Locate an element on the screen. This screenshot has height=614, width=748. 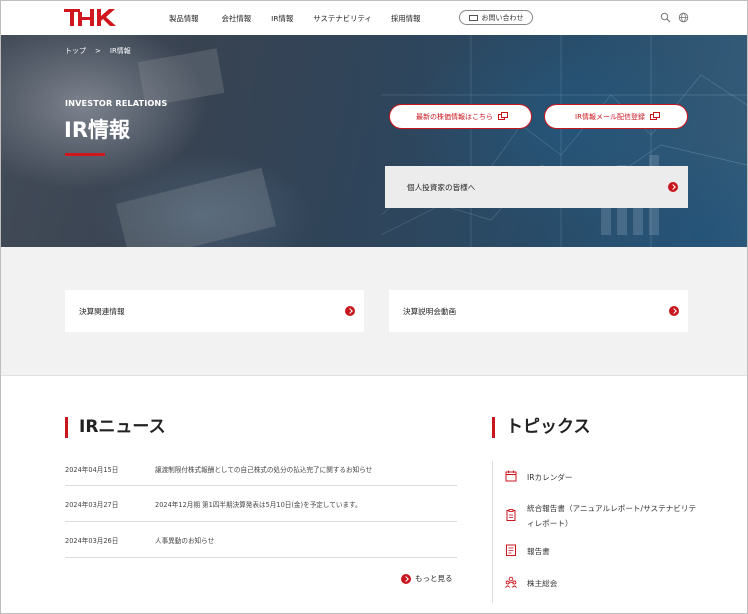
mail-icon is located at coordinates (473, 17).